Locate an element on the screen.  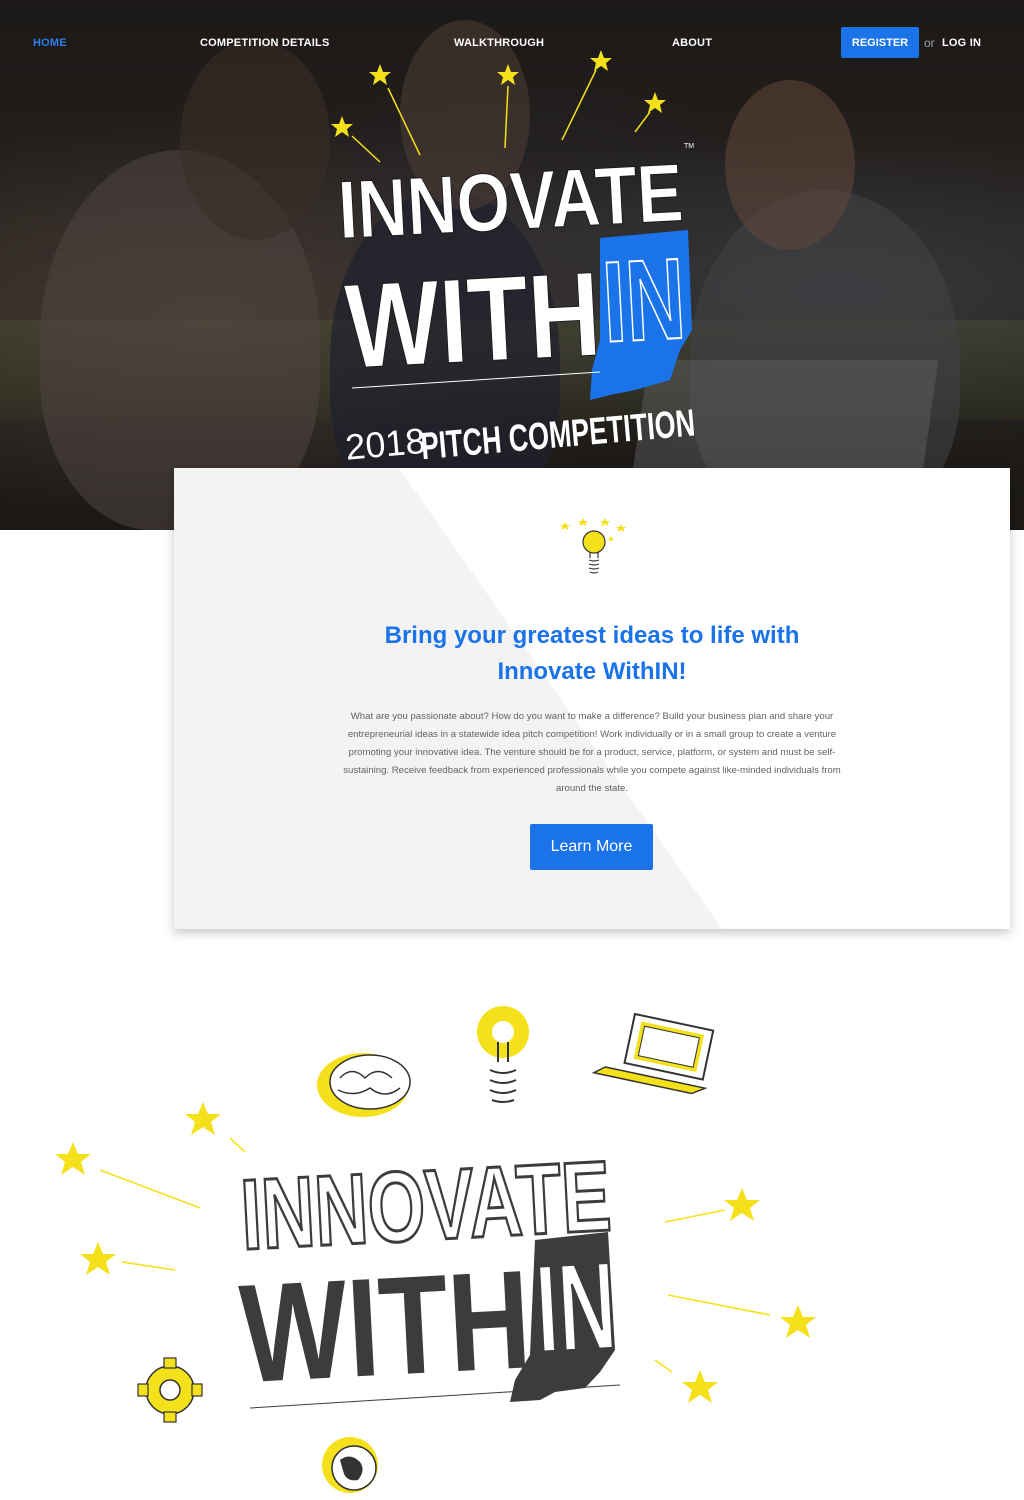
nav-about: ABOUT is located at coordinates (692, 43).